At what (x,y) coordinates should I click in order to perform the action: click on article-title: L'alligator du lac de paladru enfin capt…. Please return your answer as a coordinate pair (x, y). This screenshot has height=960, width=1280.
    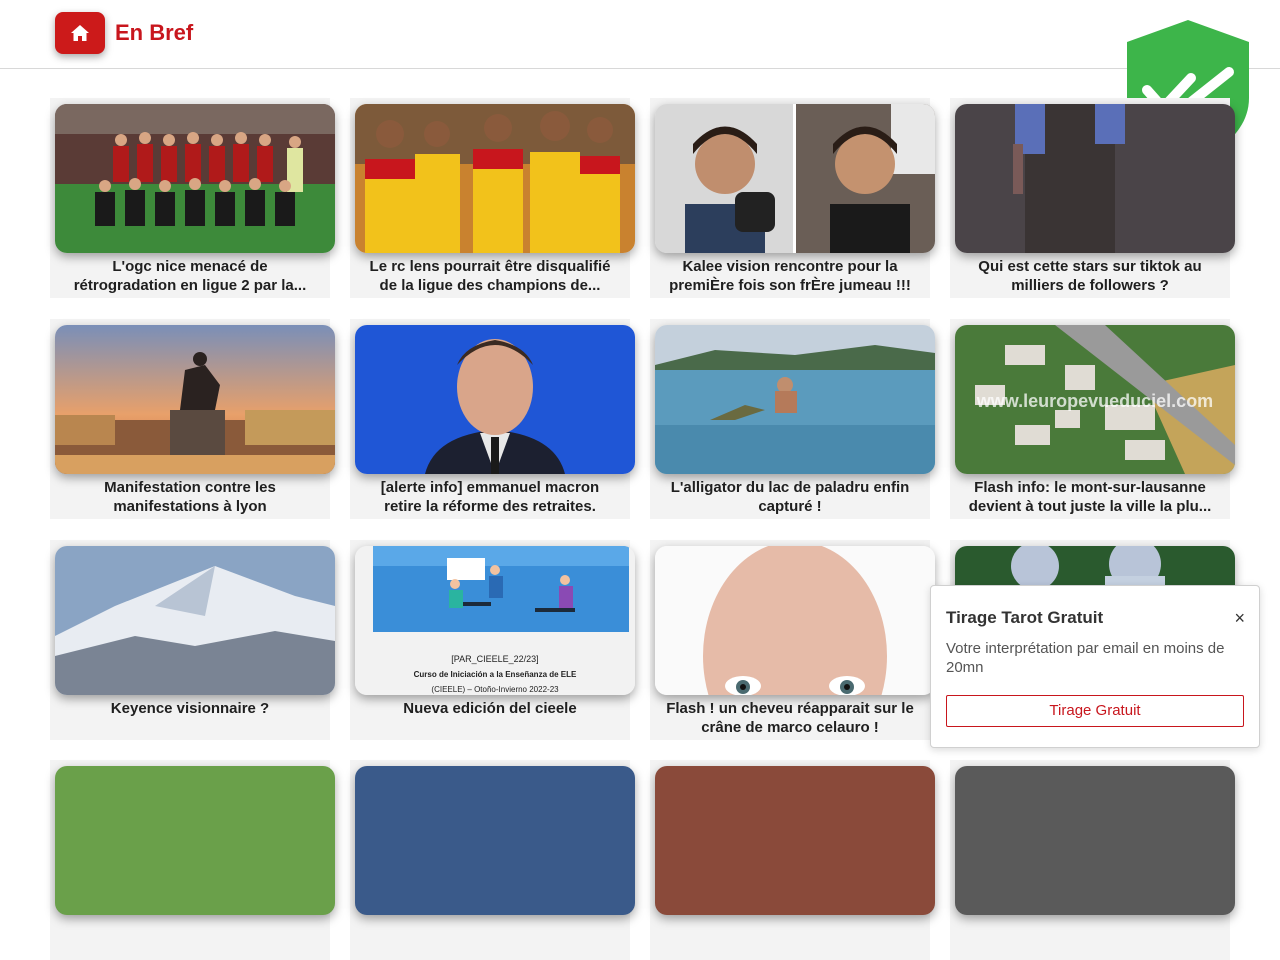
    Looking at the image, I should click on (790, 497).